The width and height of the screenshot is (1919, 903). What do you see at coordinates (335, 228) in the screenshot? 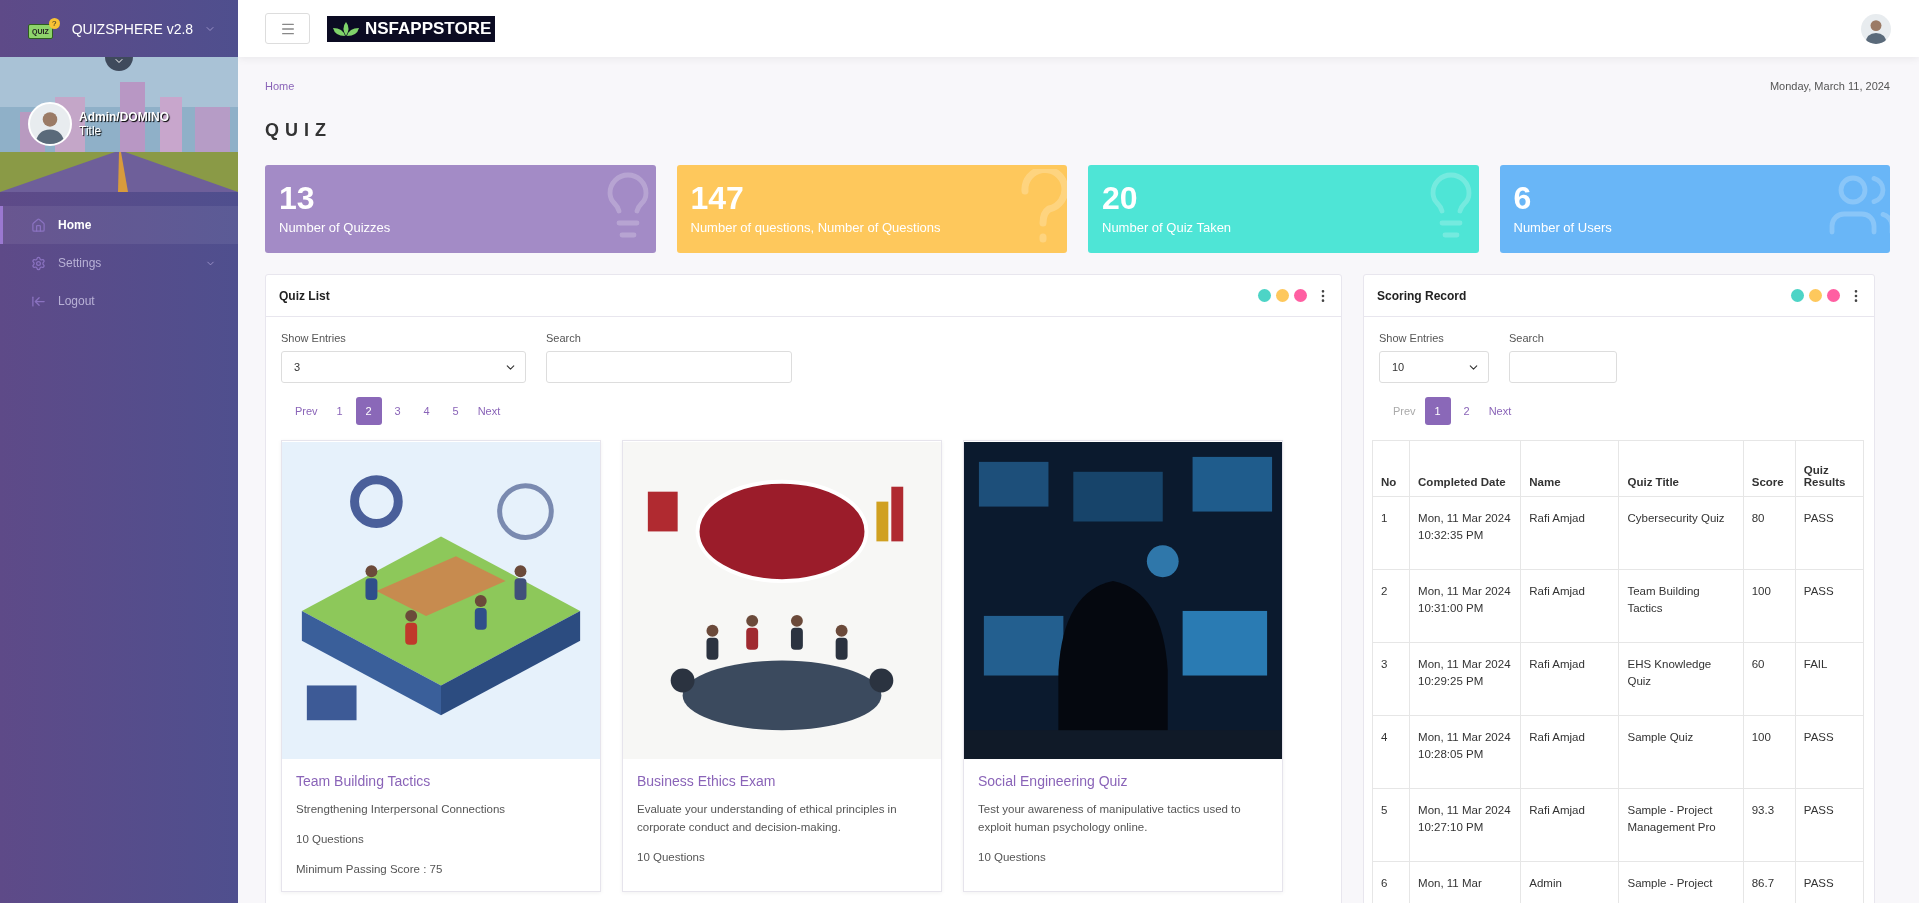
I see `stat-label: Number of Quizzes` at bounding box center [335, 228].